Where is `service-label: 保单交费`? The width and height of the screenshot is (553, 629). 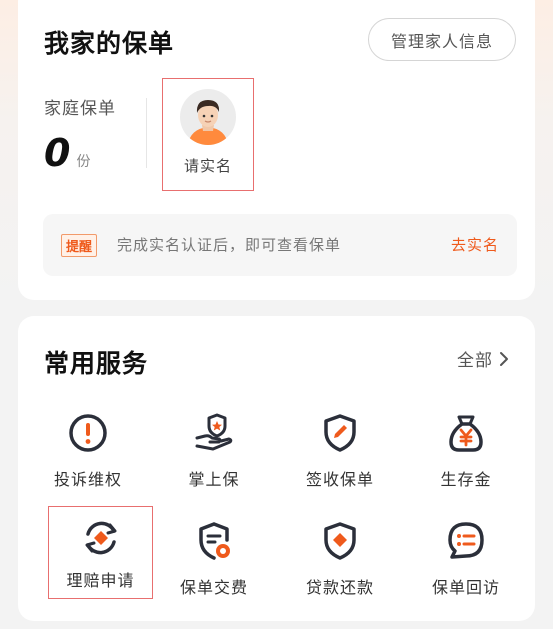
service-label: 保单交费 is located at coordinates (213, 587).